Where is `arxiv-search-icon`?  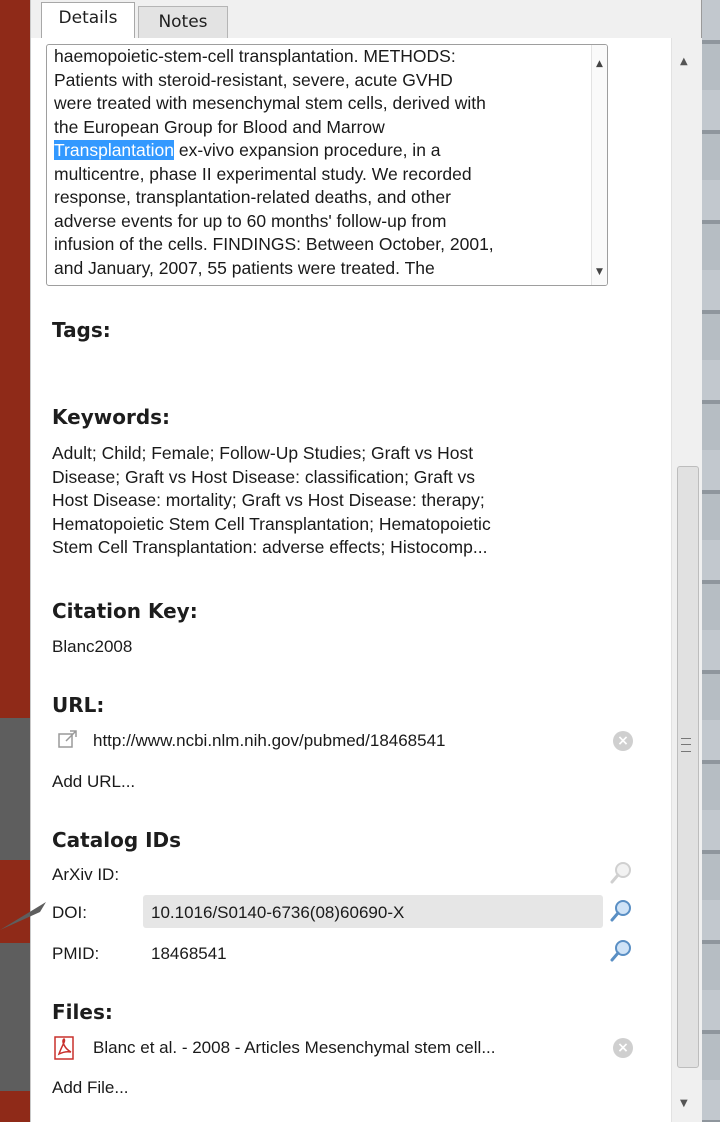 arxiv-search-icon is located at coordinates (622, 873).